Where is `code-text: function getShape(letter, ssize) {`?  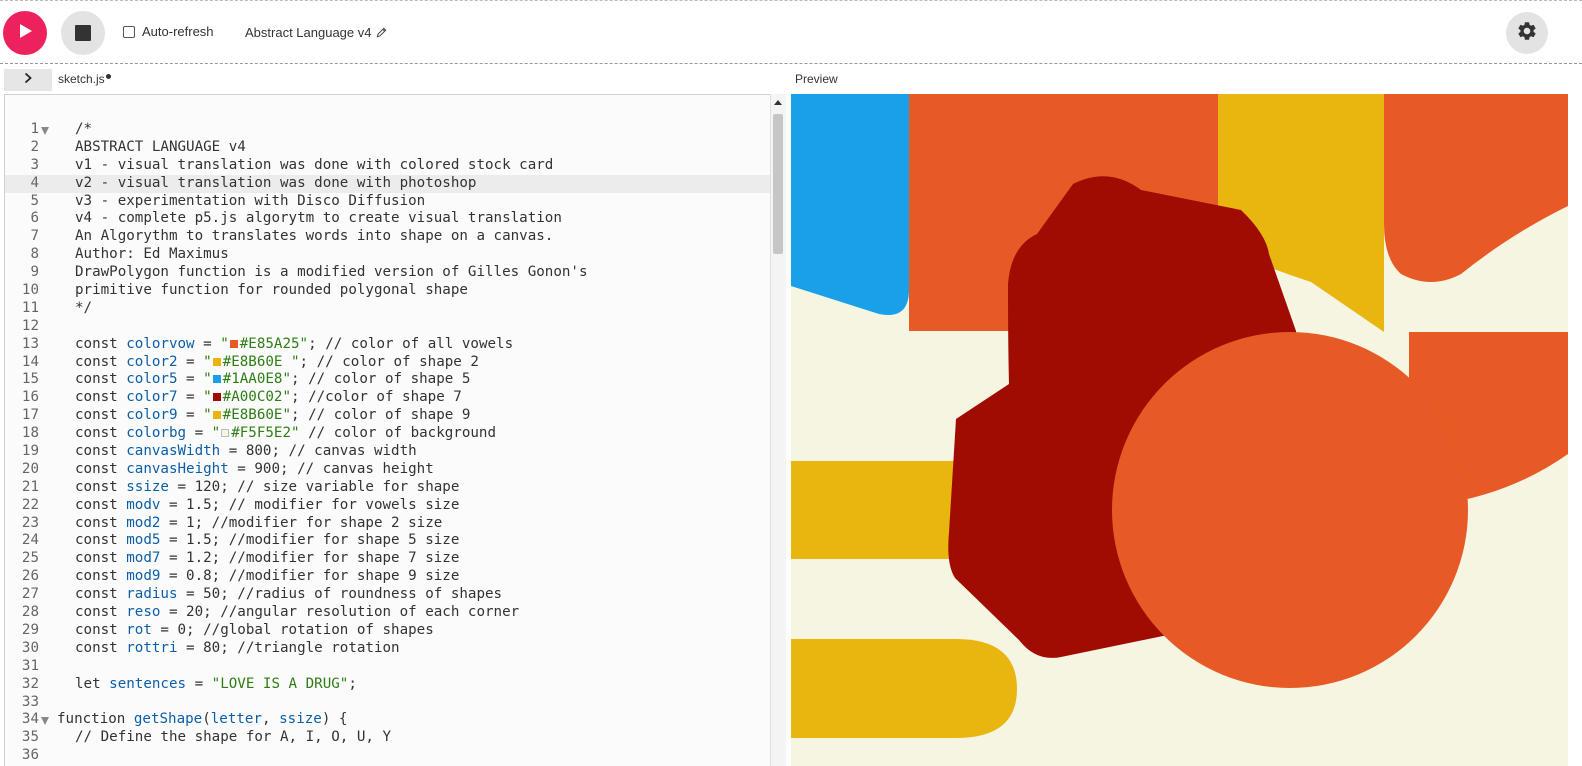 code-text: function getShape(letter, ssize) { is located at coordinates (202, 720).